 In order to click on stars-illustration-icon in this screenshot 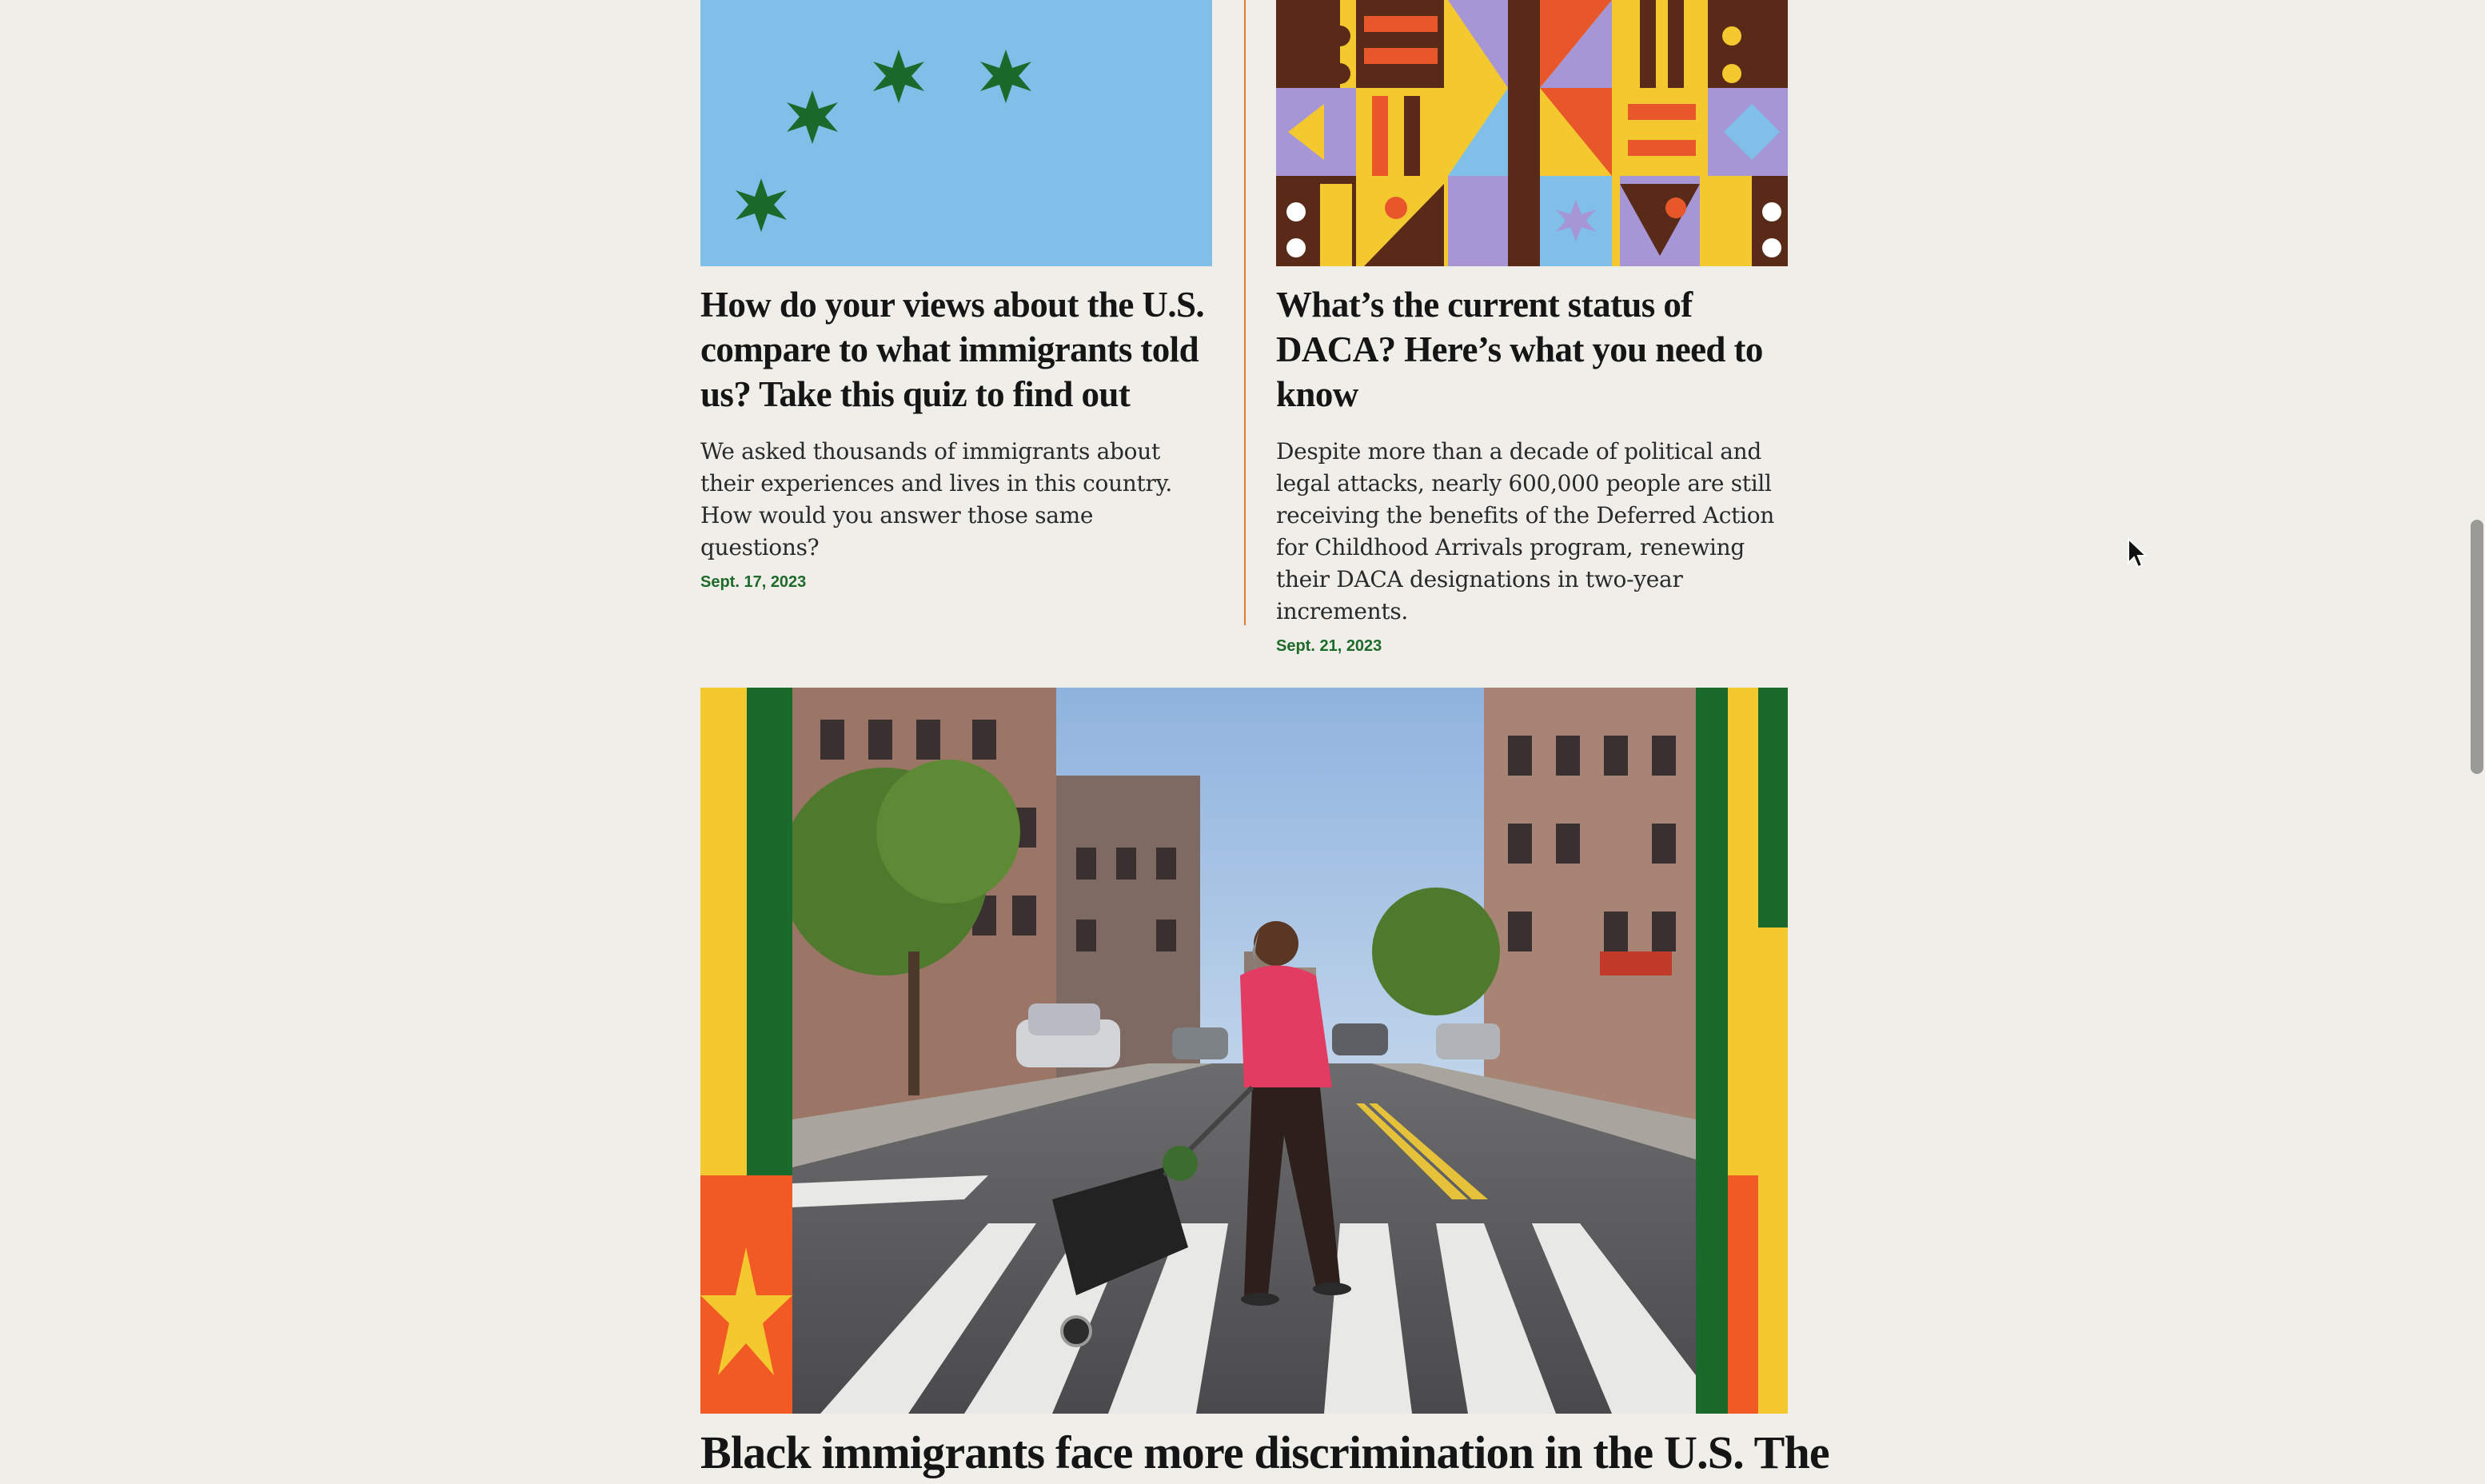, I will do `click(956, 133)`.